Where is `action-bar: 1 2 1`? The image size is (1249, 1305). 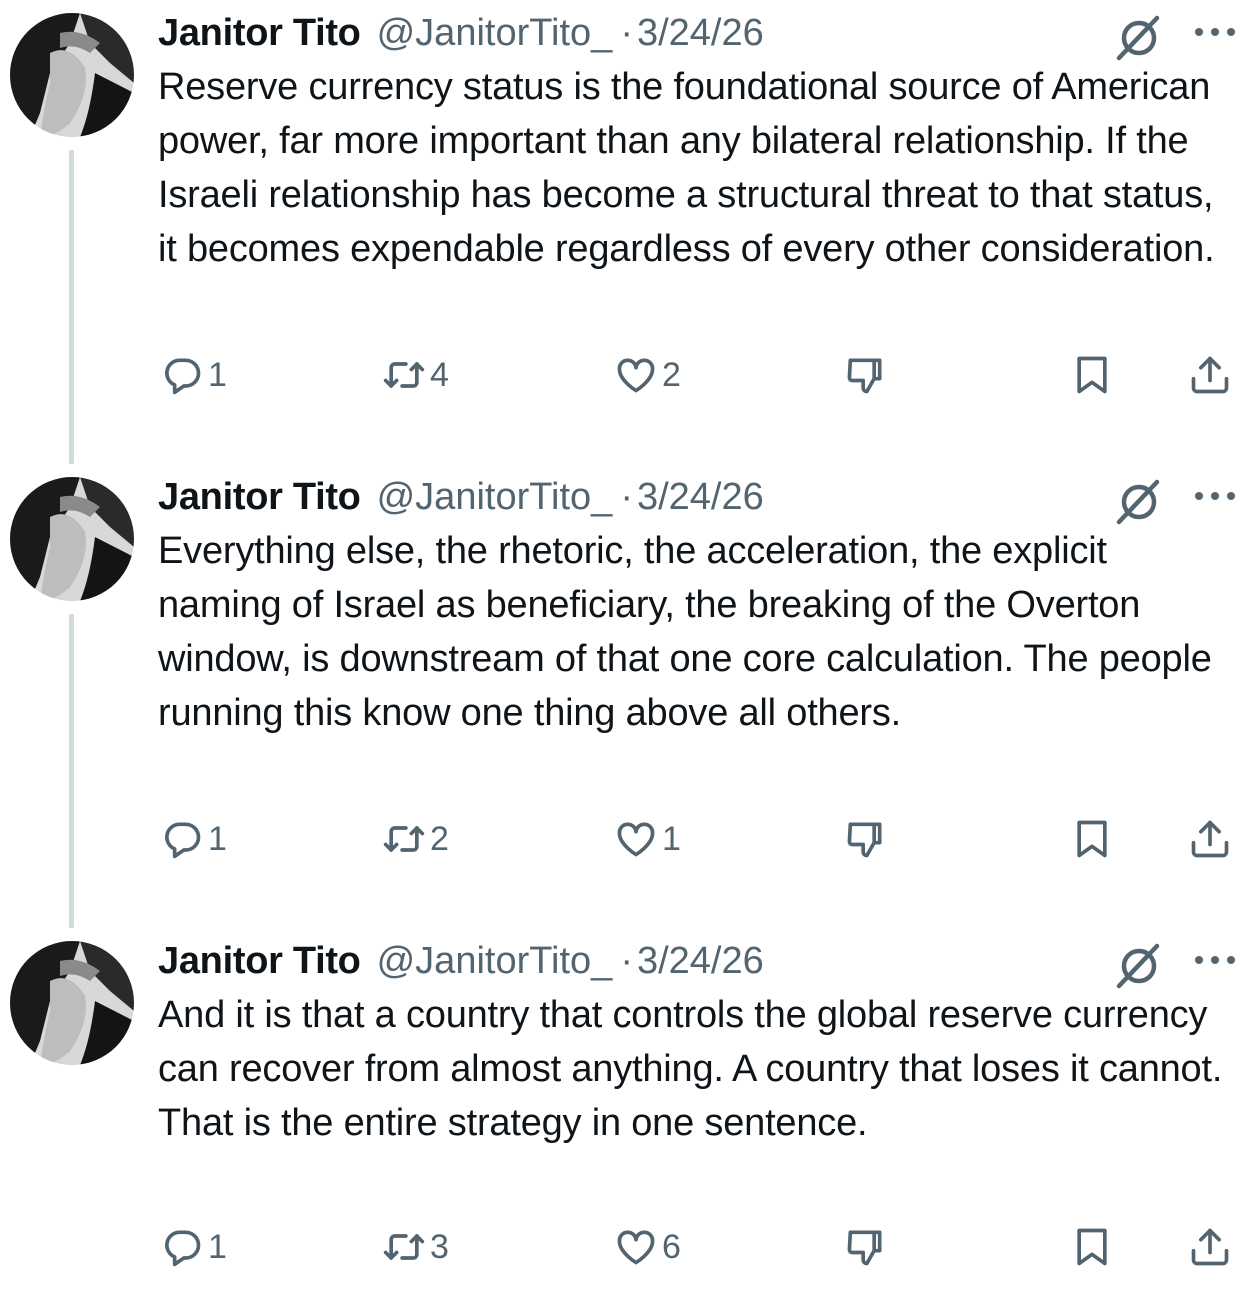 action-bar: 1 2 1 is located at coordinates (624, 839).